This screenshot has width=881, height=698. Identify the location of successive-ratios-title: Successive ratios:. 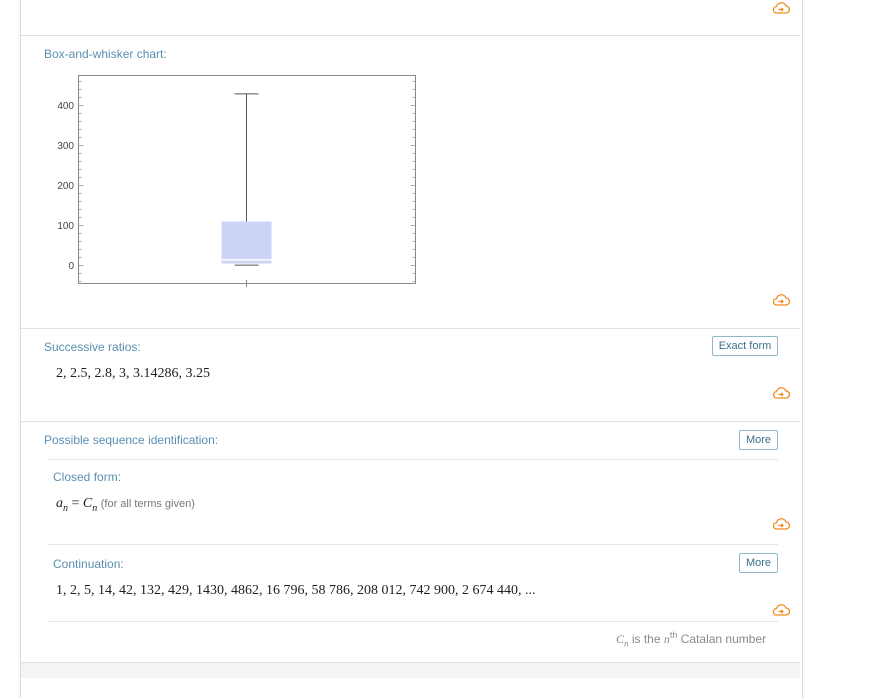
(92, 347).